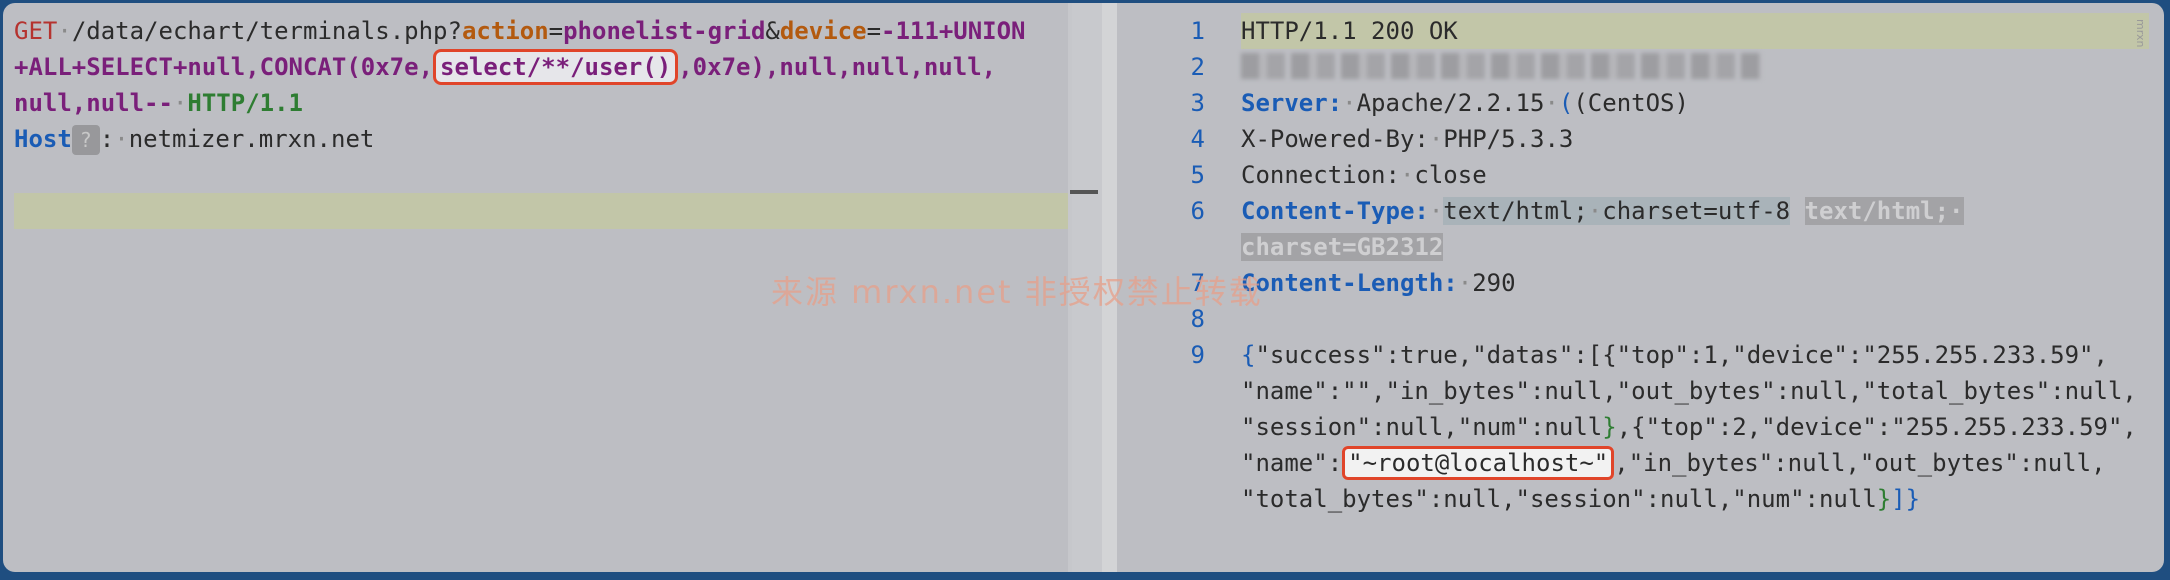 This screenshot has width=2170, height=580. What do you see at coordinates (85, 140) in the screenshot?
I see `help-badge-icon: ?` at bounding box center [85, 140].